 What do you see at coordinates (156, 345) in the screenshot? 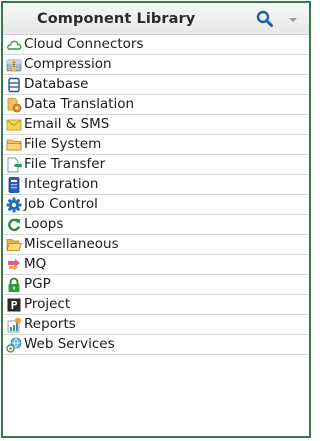
I see `list-item-web-services: Web Services` at bounding box center [156, 345].